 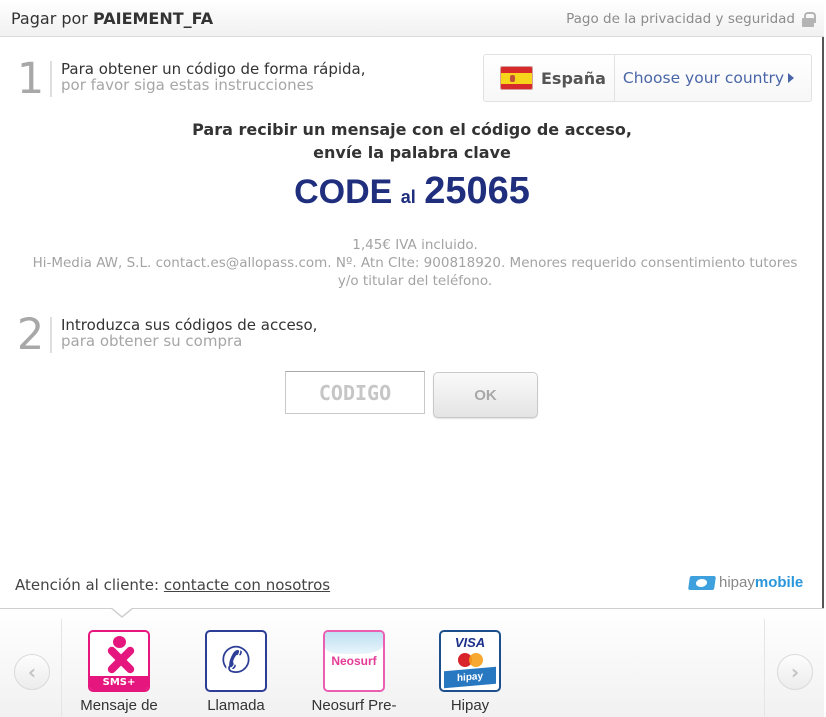 I want to click on step-number: 1, so click(x=30, y=79).